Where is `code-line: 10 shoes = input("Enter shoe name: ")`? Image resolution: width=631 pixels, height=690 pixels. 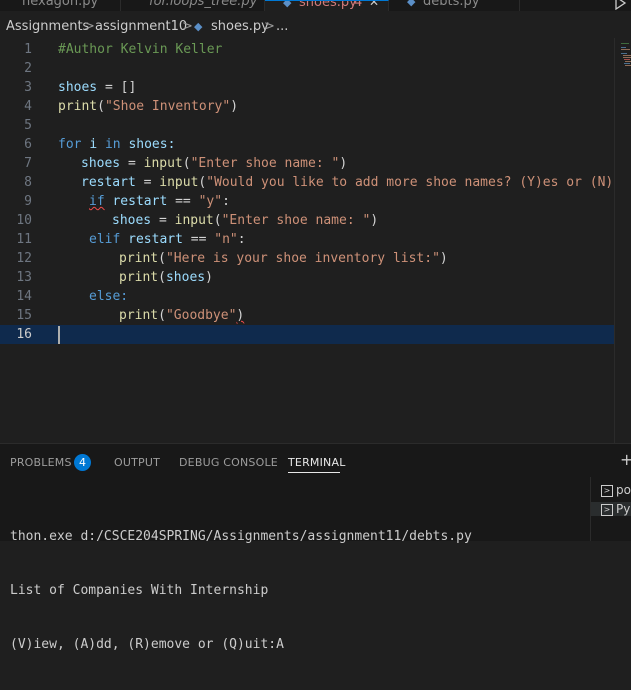
code-line: 10 shoes = input("Enter shoe name: ") is located at coordinates (307, 220).